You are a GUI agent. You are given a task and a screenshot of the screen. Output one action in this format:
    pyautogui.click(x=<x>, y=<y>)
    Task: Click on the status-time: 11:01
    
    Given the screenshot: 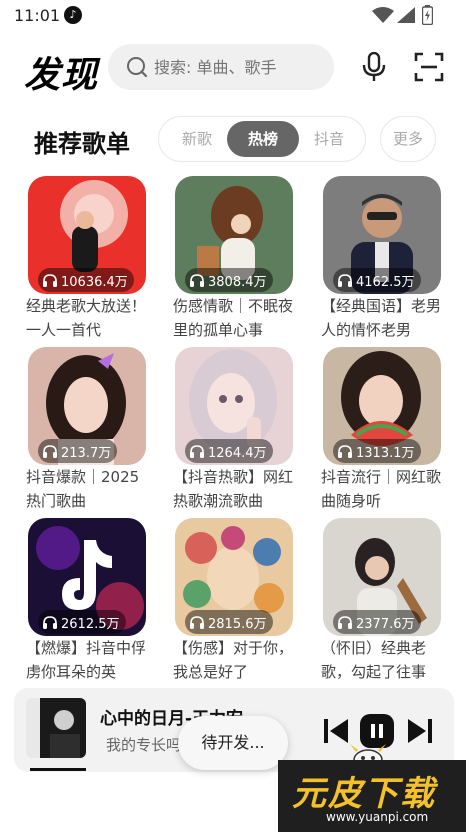 What is the action you would take?
    pyautogui.click(x=37, y=15)
    